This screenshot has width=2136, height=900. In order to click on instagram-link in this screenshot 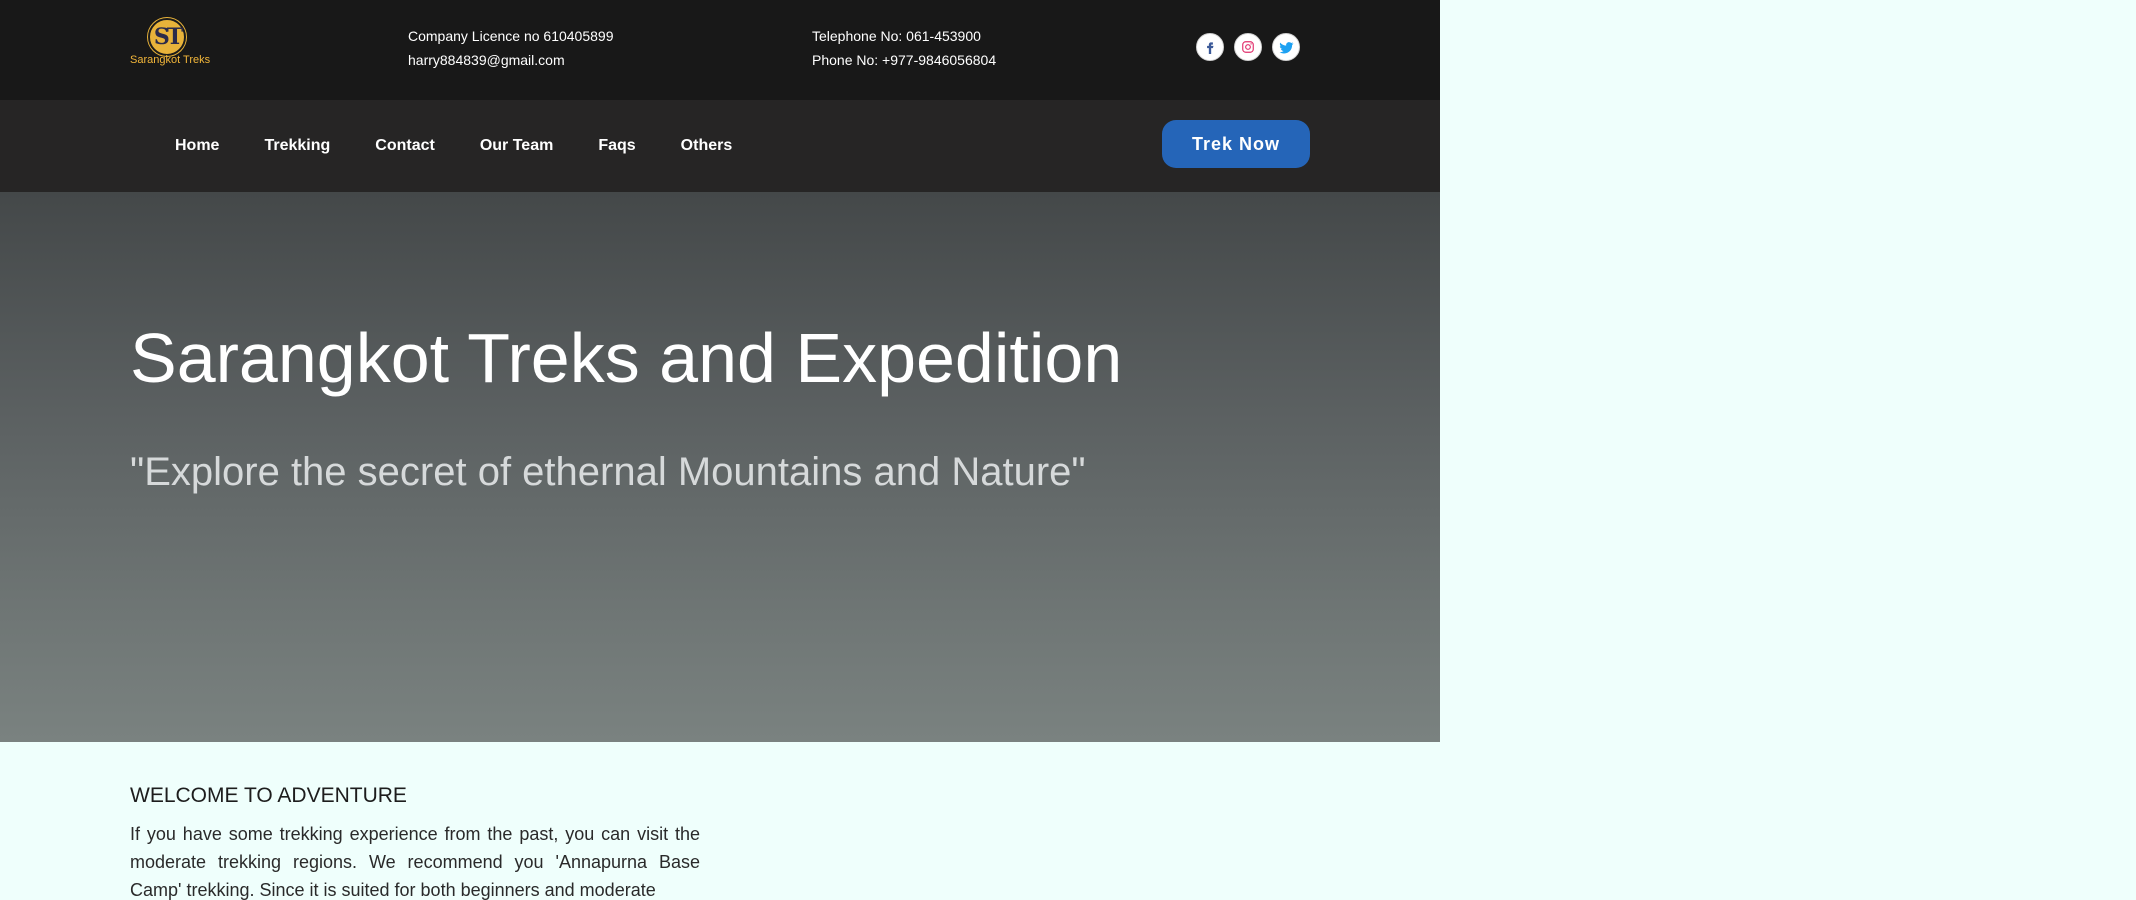, I will do `click(1248, 47)`.